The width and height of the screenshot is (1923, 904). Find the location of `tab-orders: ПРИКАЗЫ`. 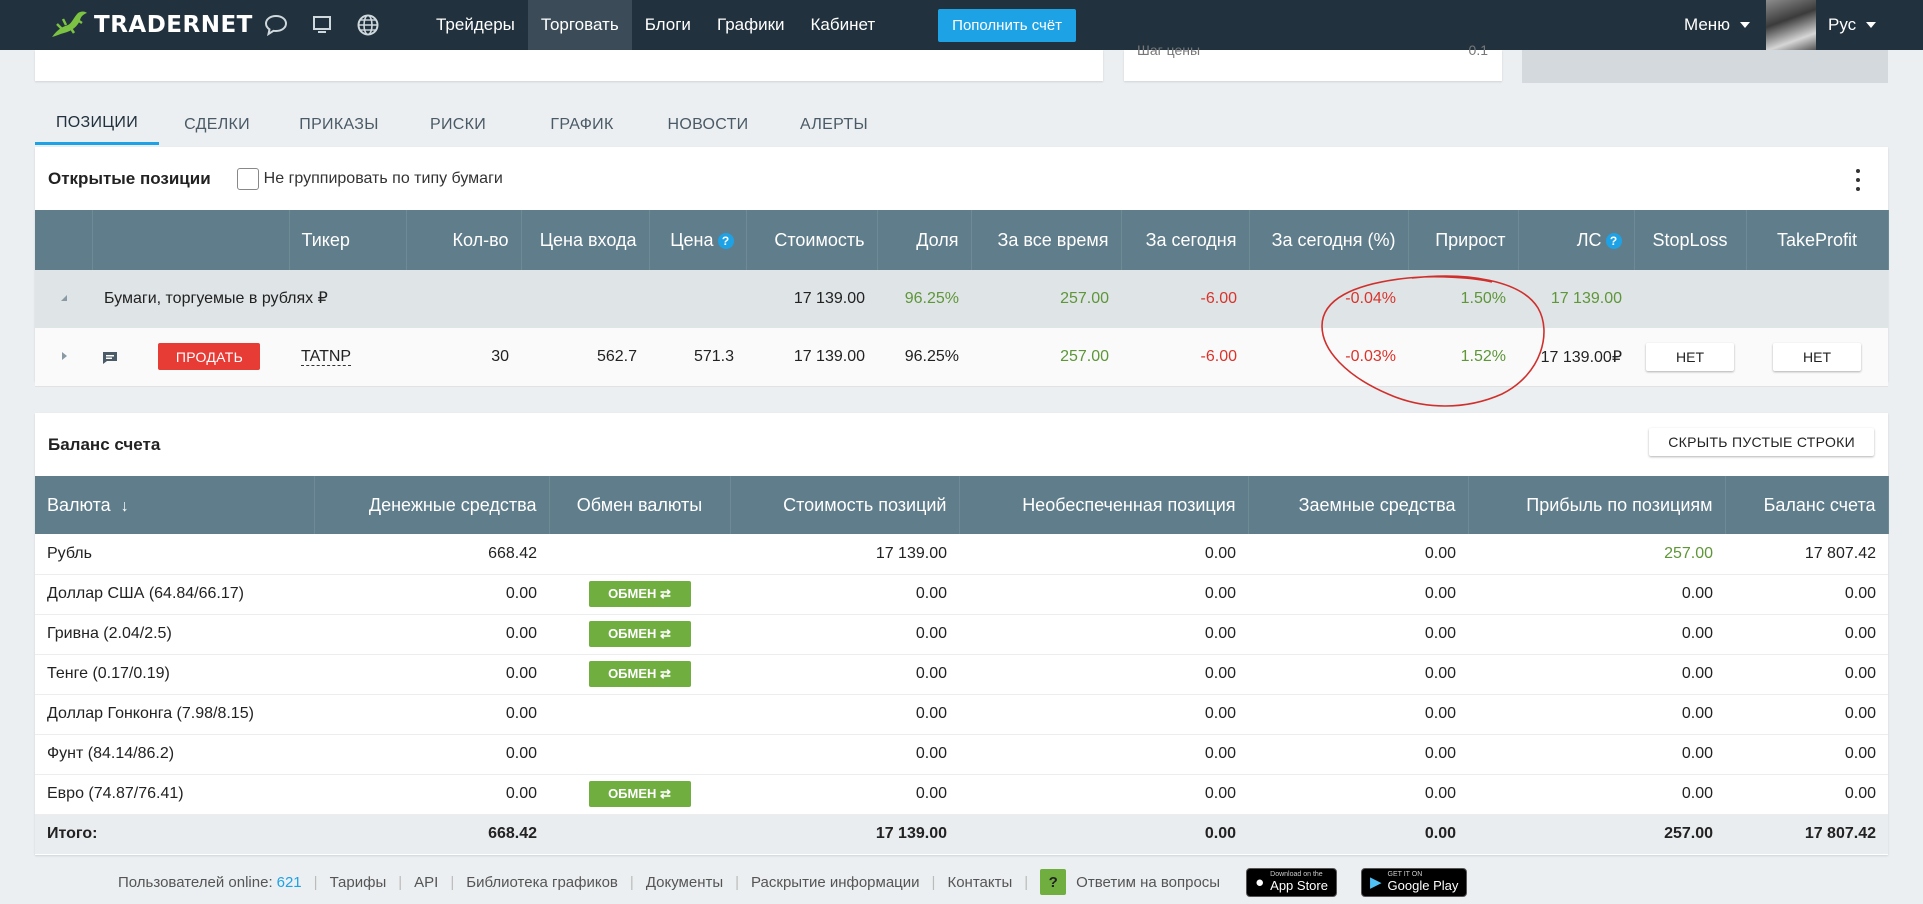

tab-orders: ПРИКАЗЫ is located at coordinates (339, 124).